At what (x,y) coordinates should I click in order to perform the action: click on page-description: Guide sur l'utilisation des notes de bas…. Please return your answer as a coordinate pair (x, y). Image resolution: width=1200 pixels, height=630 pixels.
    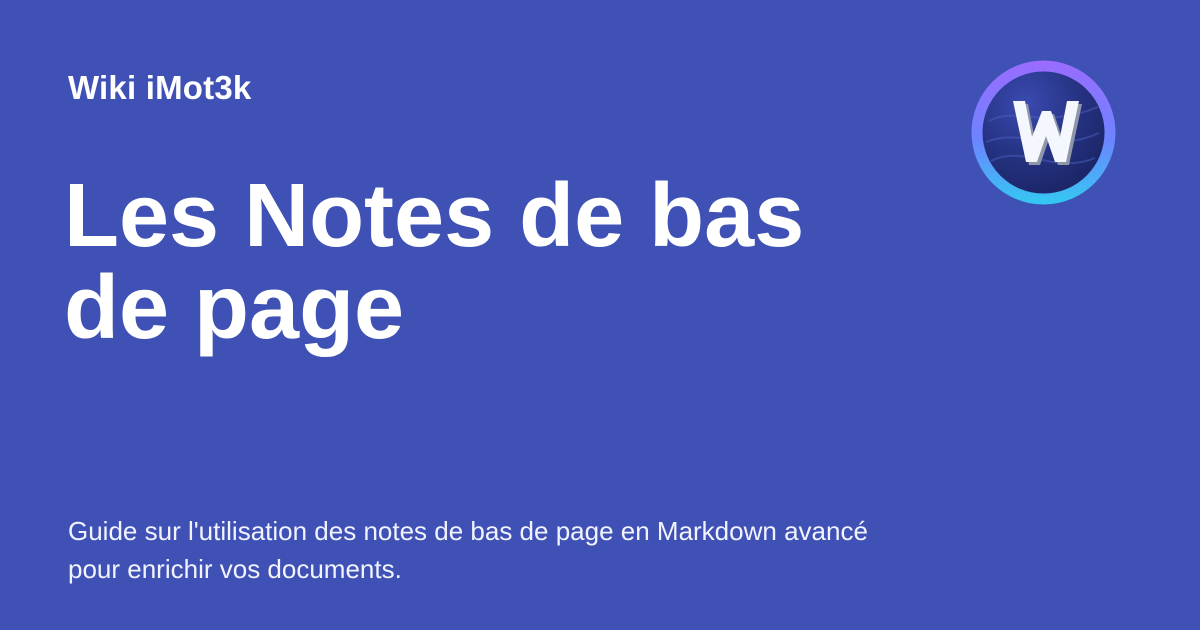
    Looking at the image, I should click on (468, 550).